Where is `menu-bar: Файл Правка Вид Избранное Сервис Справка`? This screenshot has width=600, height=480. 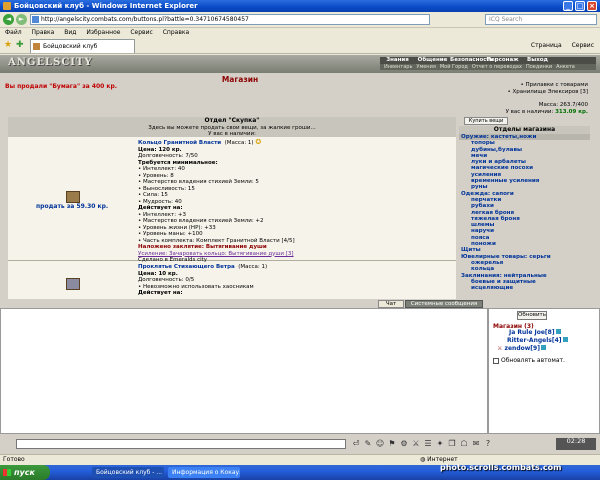
menu-bar: Файл Правка Вид Избранное Сервис Справка is located at coordinates (300, 33).